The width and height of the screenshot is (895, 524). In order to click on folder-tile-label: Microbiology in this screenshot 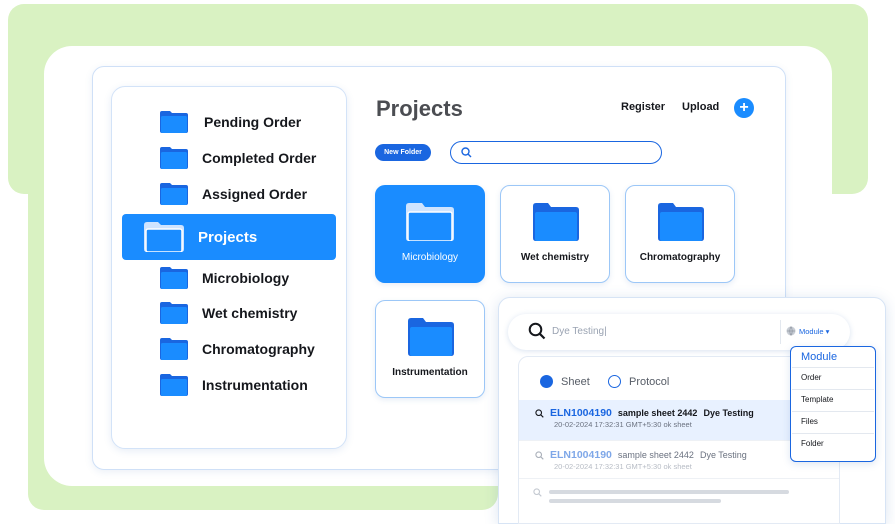, I will do `click(430, 257)`.